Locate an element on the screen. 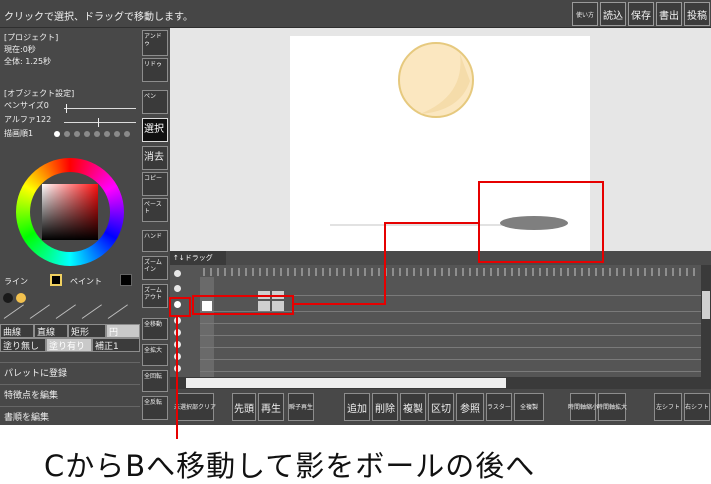 The image size is (711, 484). rect-button: 矩形 is located at coordinates (87, 331).